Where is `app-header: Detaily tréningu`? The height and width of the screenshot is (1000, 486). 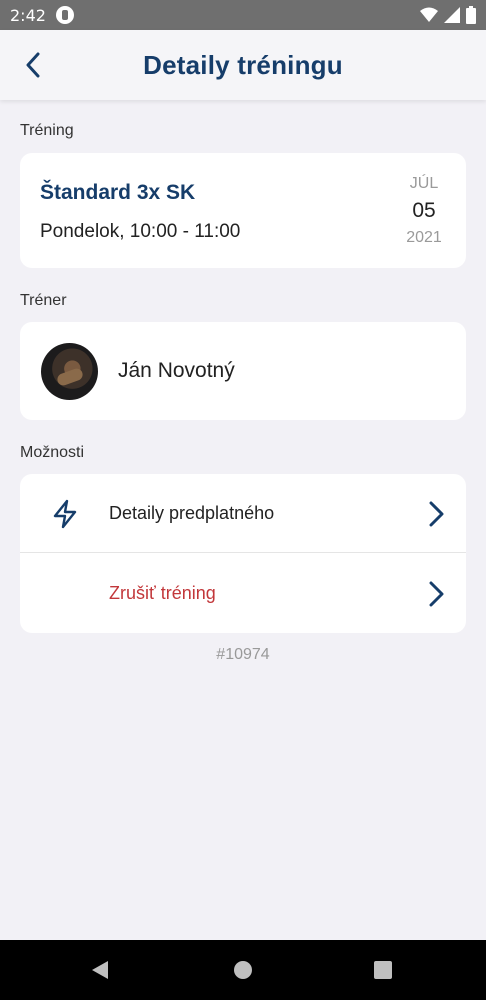
app-header: Detaily tréningu is located at coordinates (243, 65).